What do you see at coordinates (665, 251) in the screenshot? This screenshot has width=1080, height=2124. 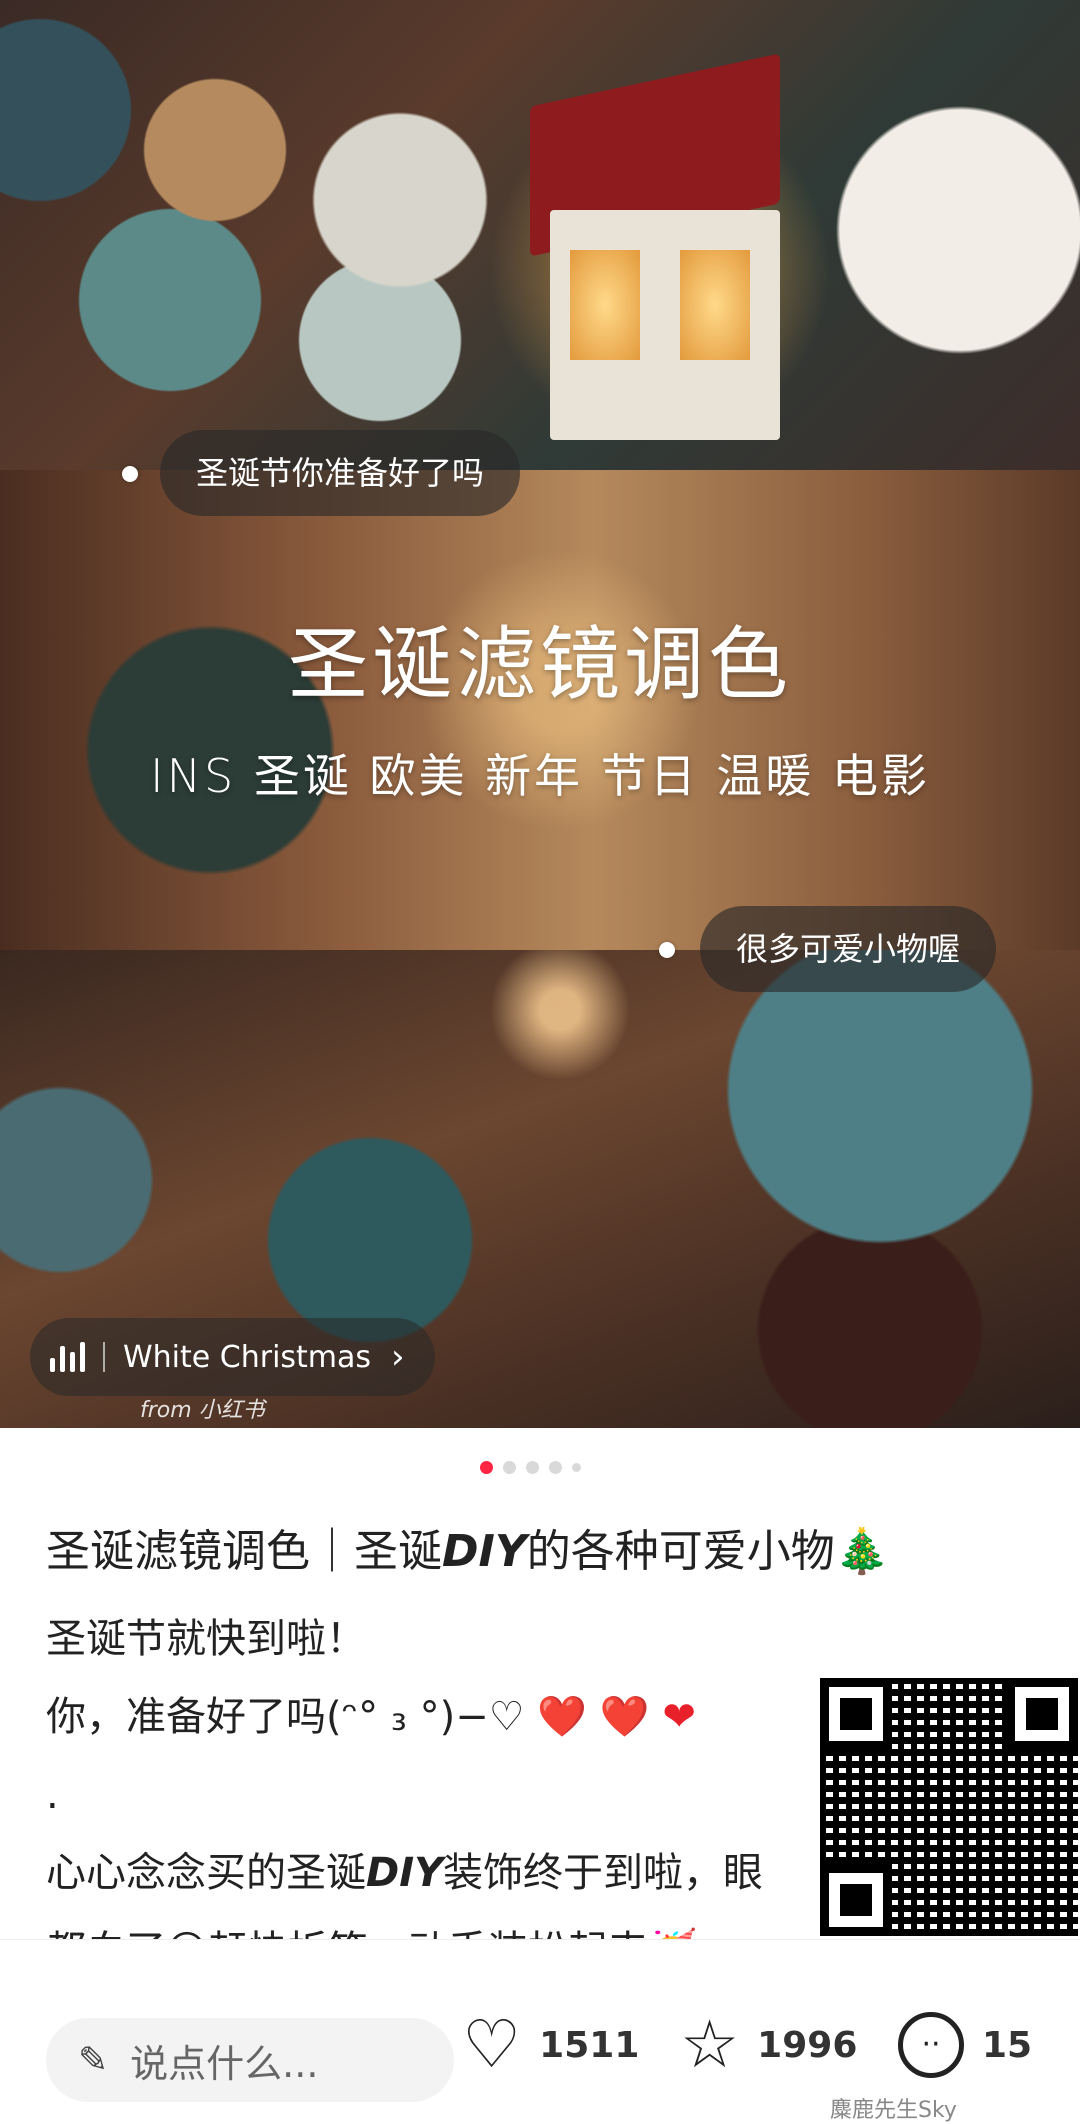 I see `wooden-house-ornament` at bounding box center [665, 251].